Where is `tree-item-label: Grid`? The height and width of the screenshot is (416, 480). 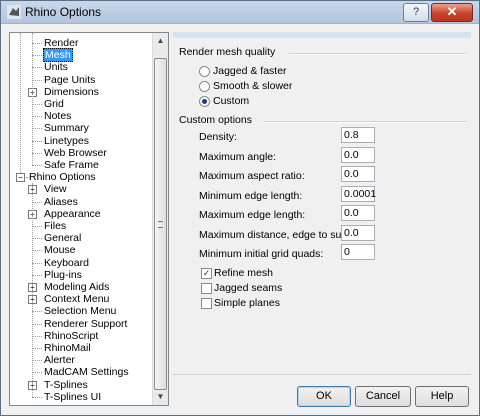
tree-item-label: Grid is located at coordinates (54, 104).